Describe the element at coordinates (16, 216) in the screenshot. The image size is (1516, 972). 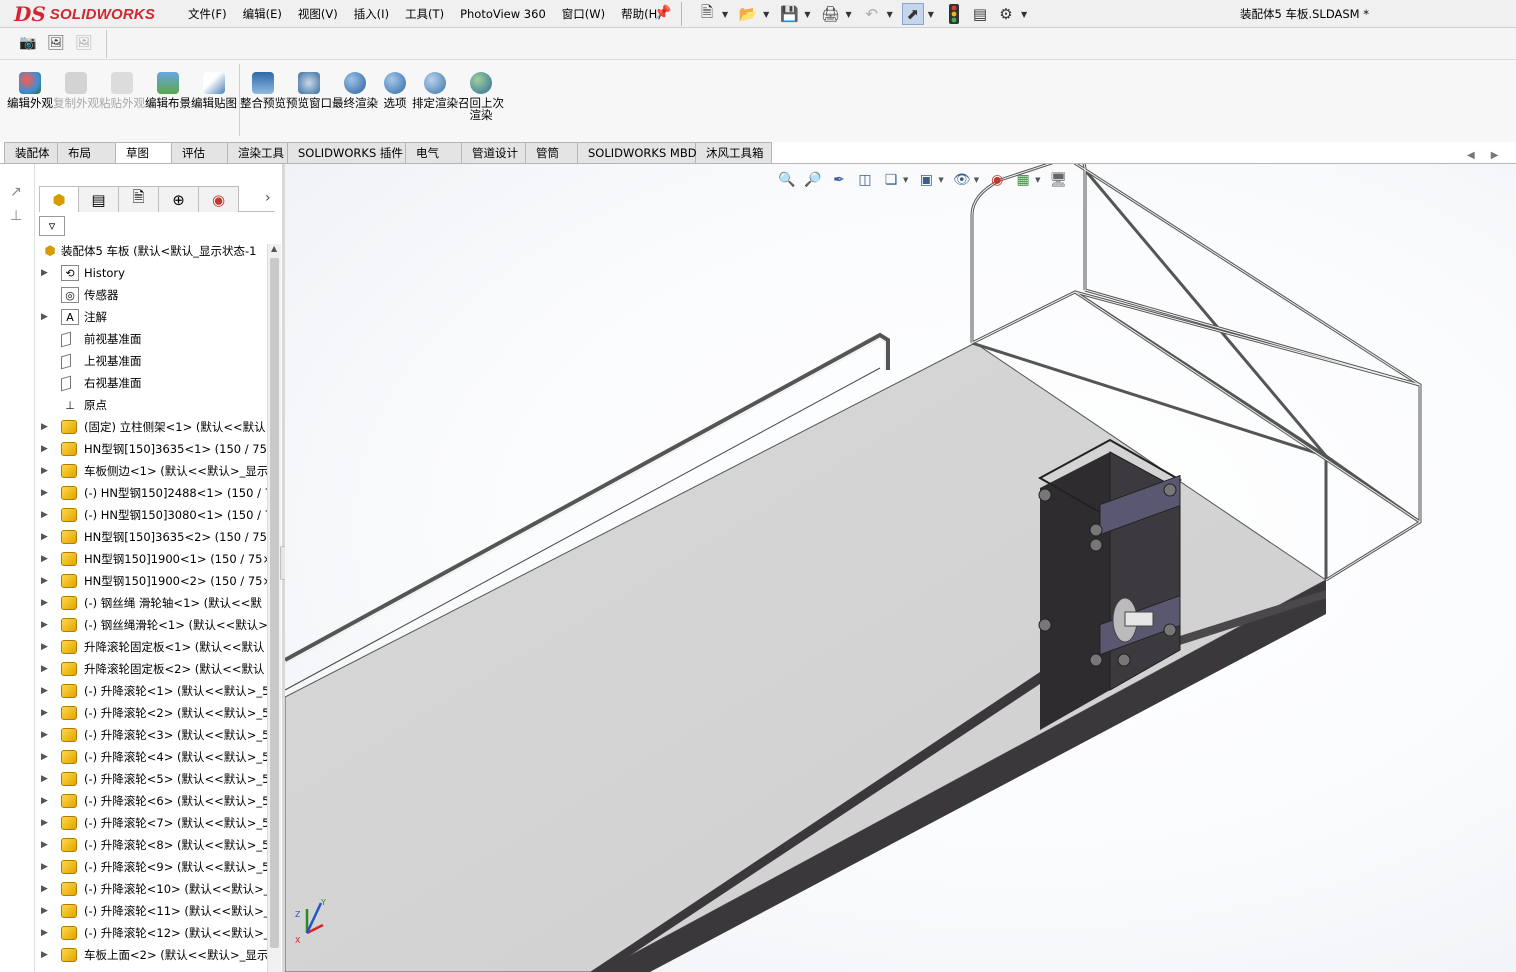
I see `pin-panel-icon: ⊥` at that location.